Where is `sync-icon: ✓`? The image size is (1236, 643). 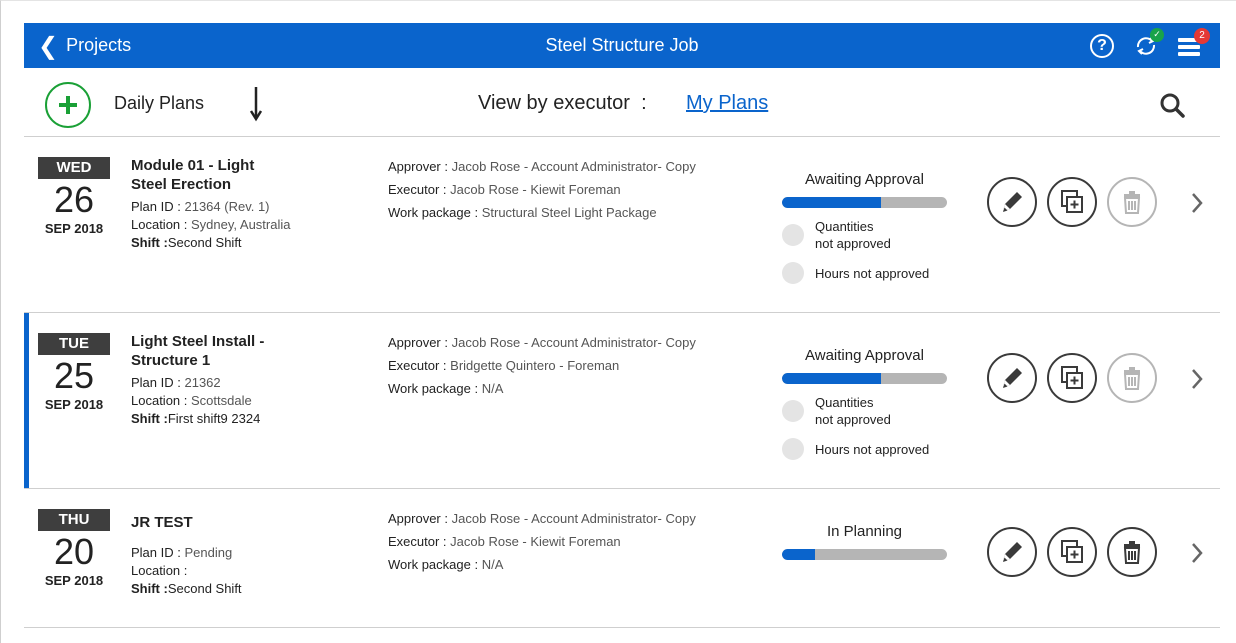 sync-icon: ✓ is located at coordinates (1148, 43).